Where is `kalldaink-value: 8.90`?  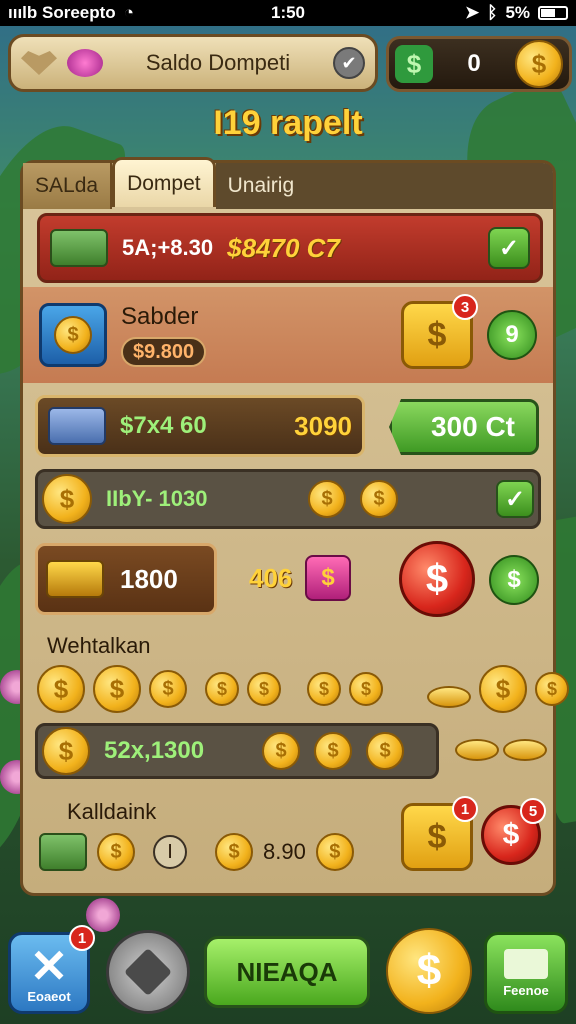
kalldaink-value: 8.90 is located at coordinates (284, 851).